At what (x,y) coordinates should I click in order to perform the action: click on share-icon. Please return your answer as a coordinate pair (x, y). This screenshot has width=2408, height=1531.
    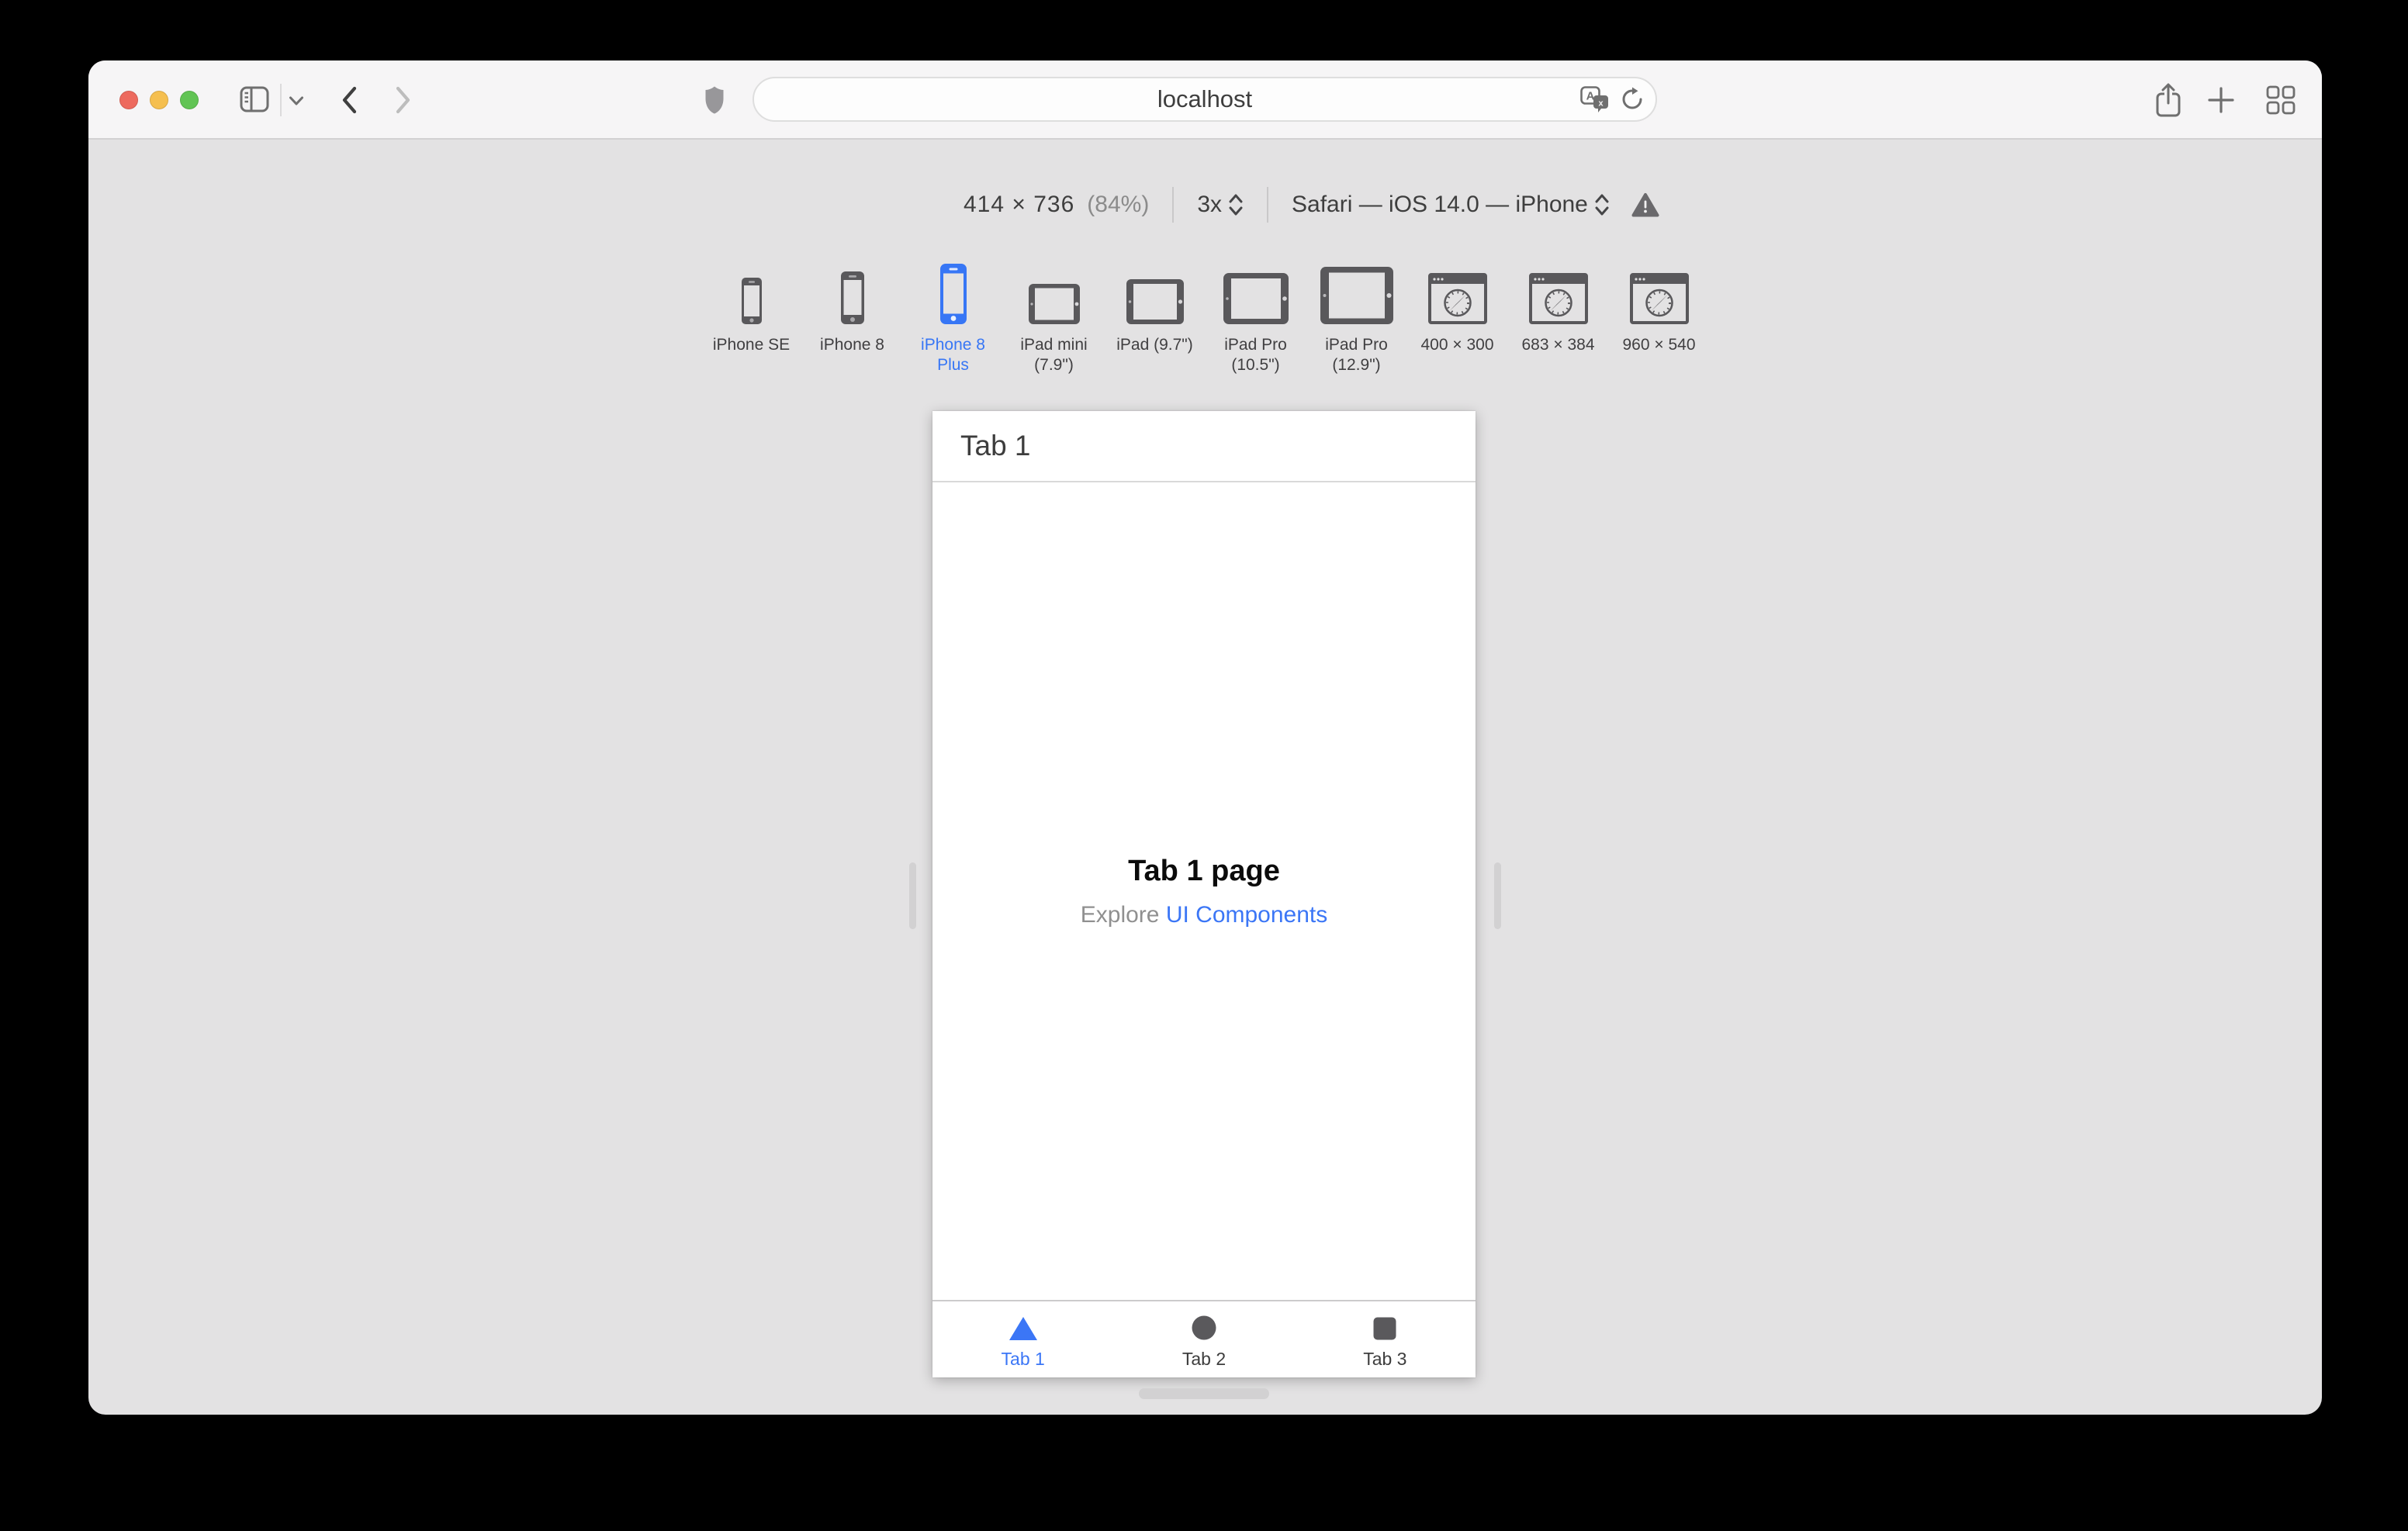
    Looking at the image, I should click on (2168, 100).